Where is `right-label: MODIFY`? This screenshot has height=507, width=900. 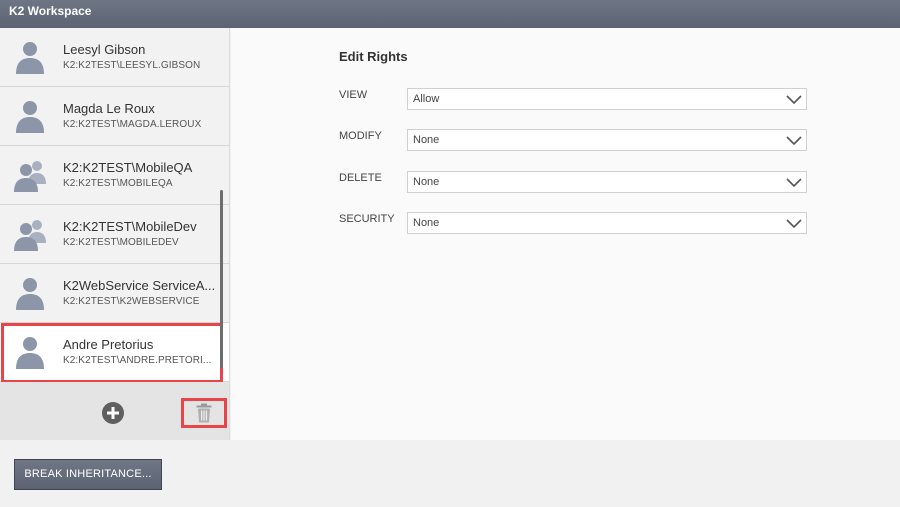
right-label: MODIFY is located at coordinates (360, 136).